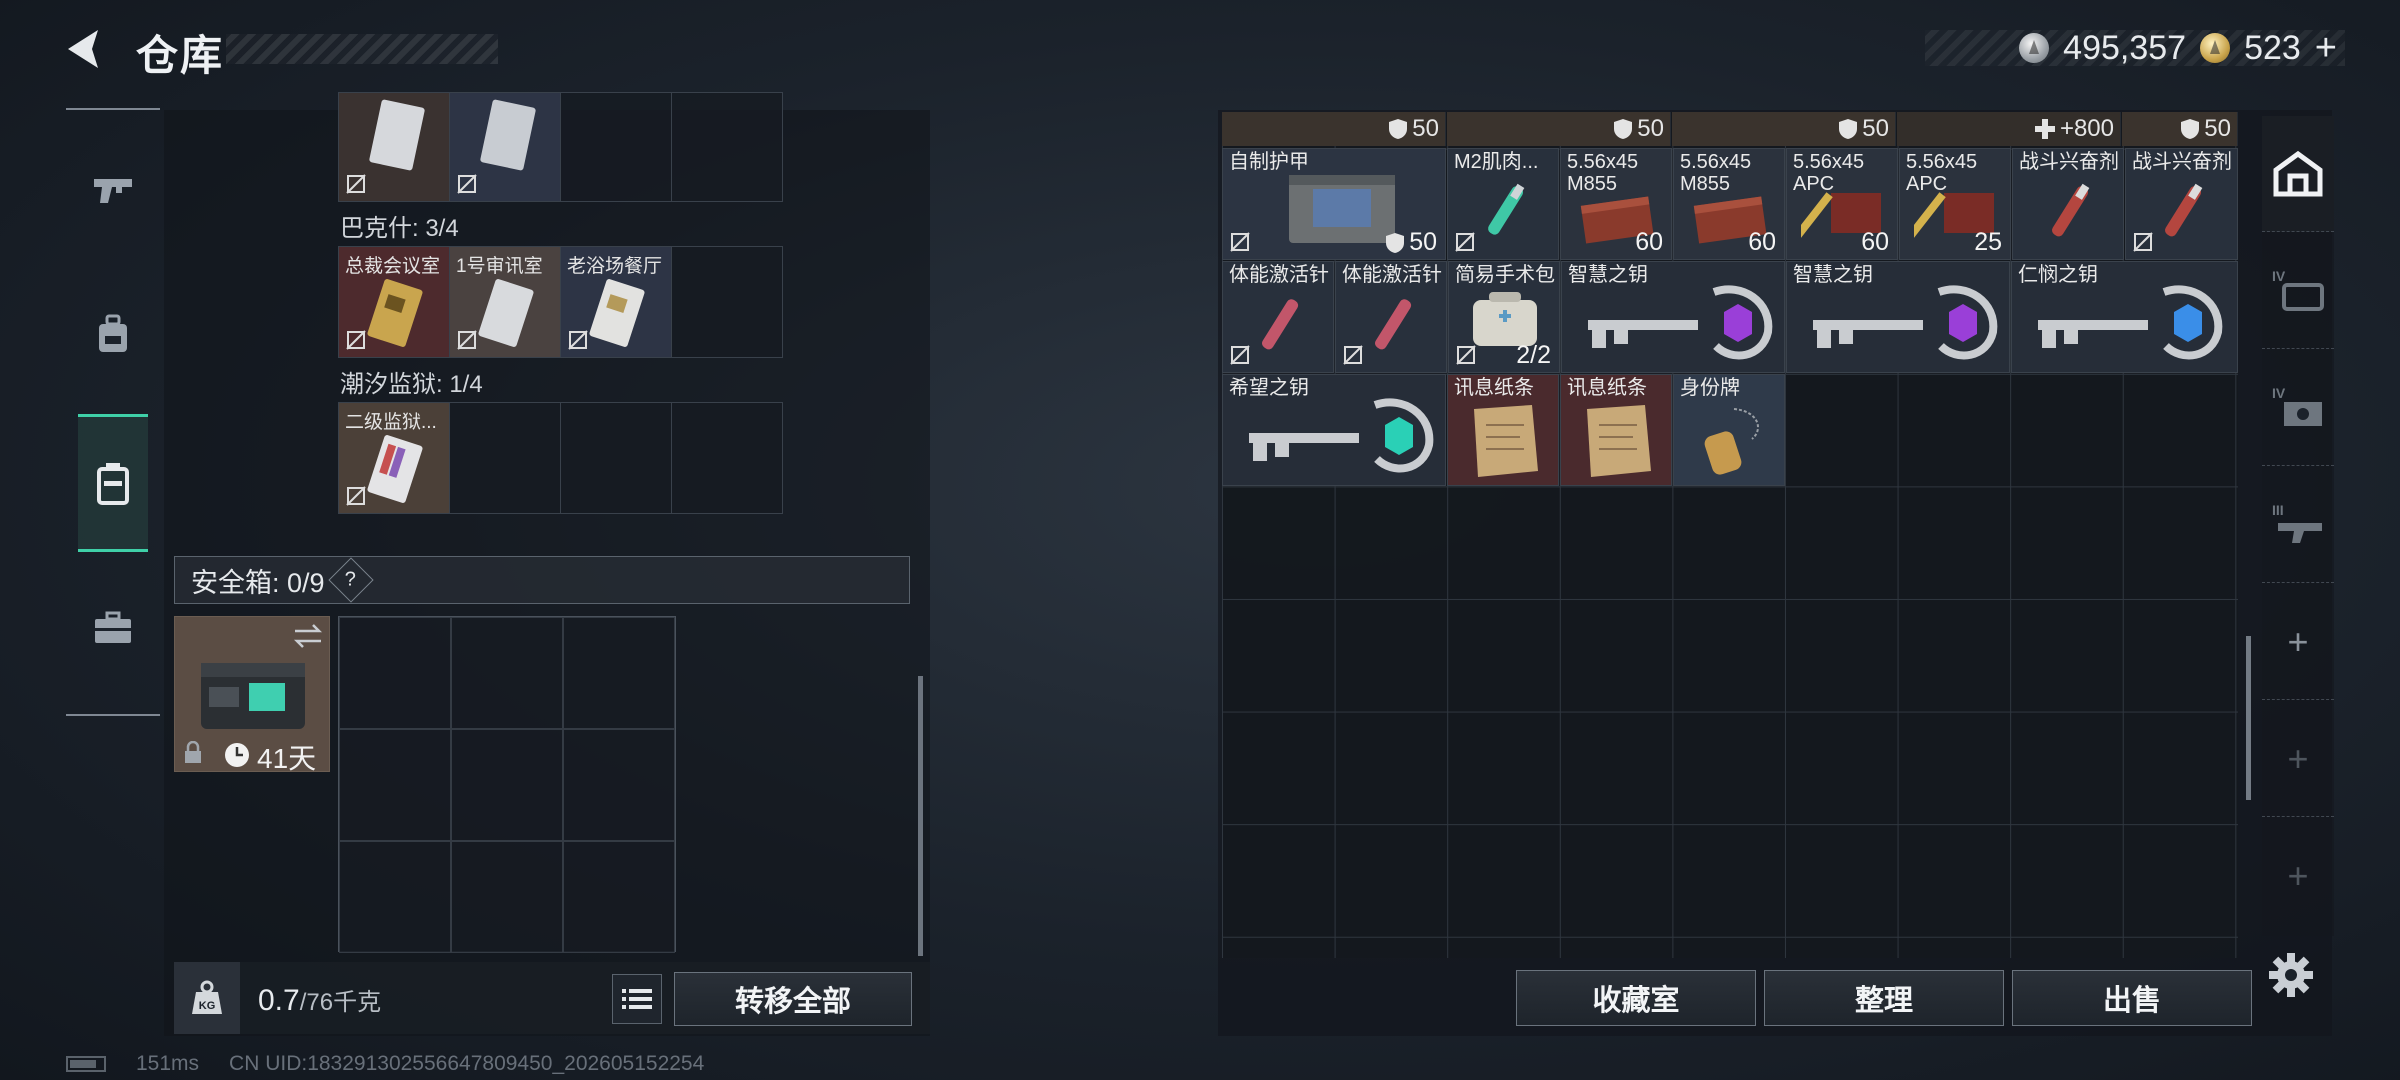  What do you see at coordinates (2278, 510) in the screenshot?
I see `svg-text: III` at bounding box center [2278, 510].